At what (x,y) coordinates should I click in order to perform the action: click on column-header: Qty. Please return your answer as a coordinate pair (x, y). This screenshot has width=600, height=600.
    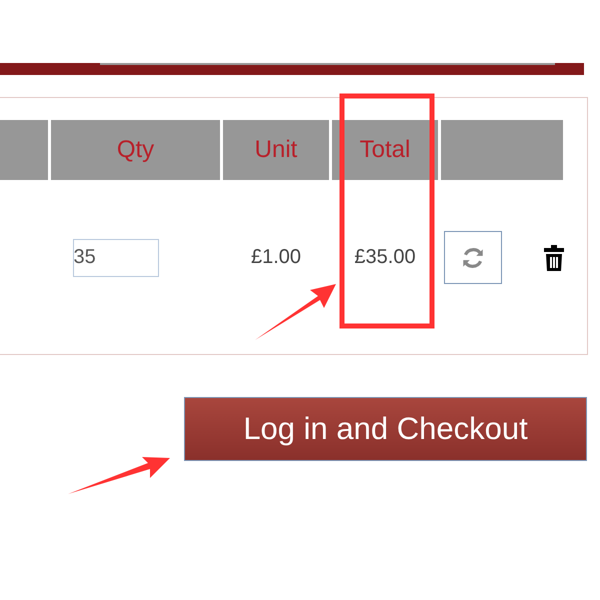
    Looking at the image, I should click on (135, 150).